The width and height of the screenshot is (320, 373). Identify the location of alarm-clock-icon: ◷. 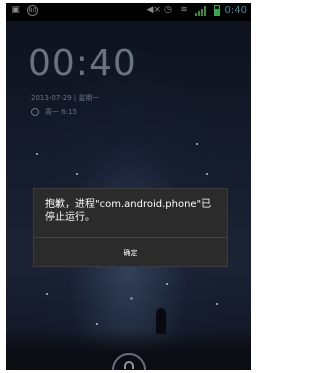
(168, 10).